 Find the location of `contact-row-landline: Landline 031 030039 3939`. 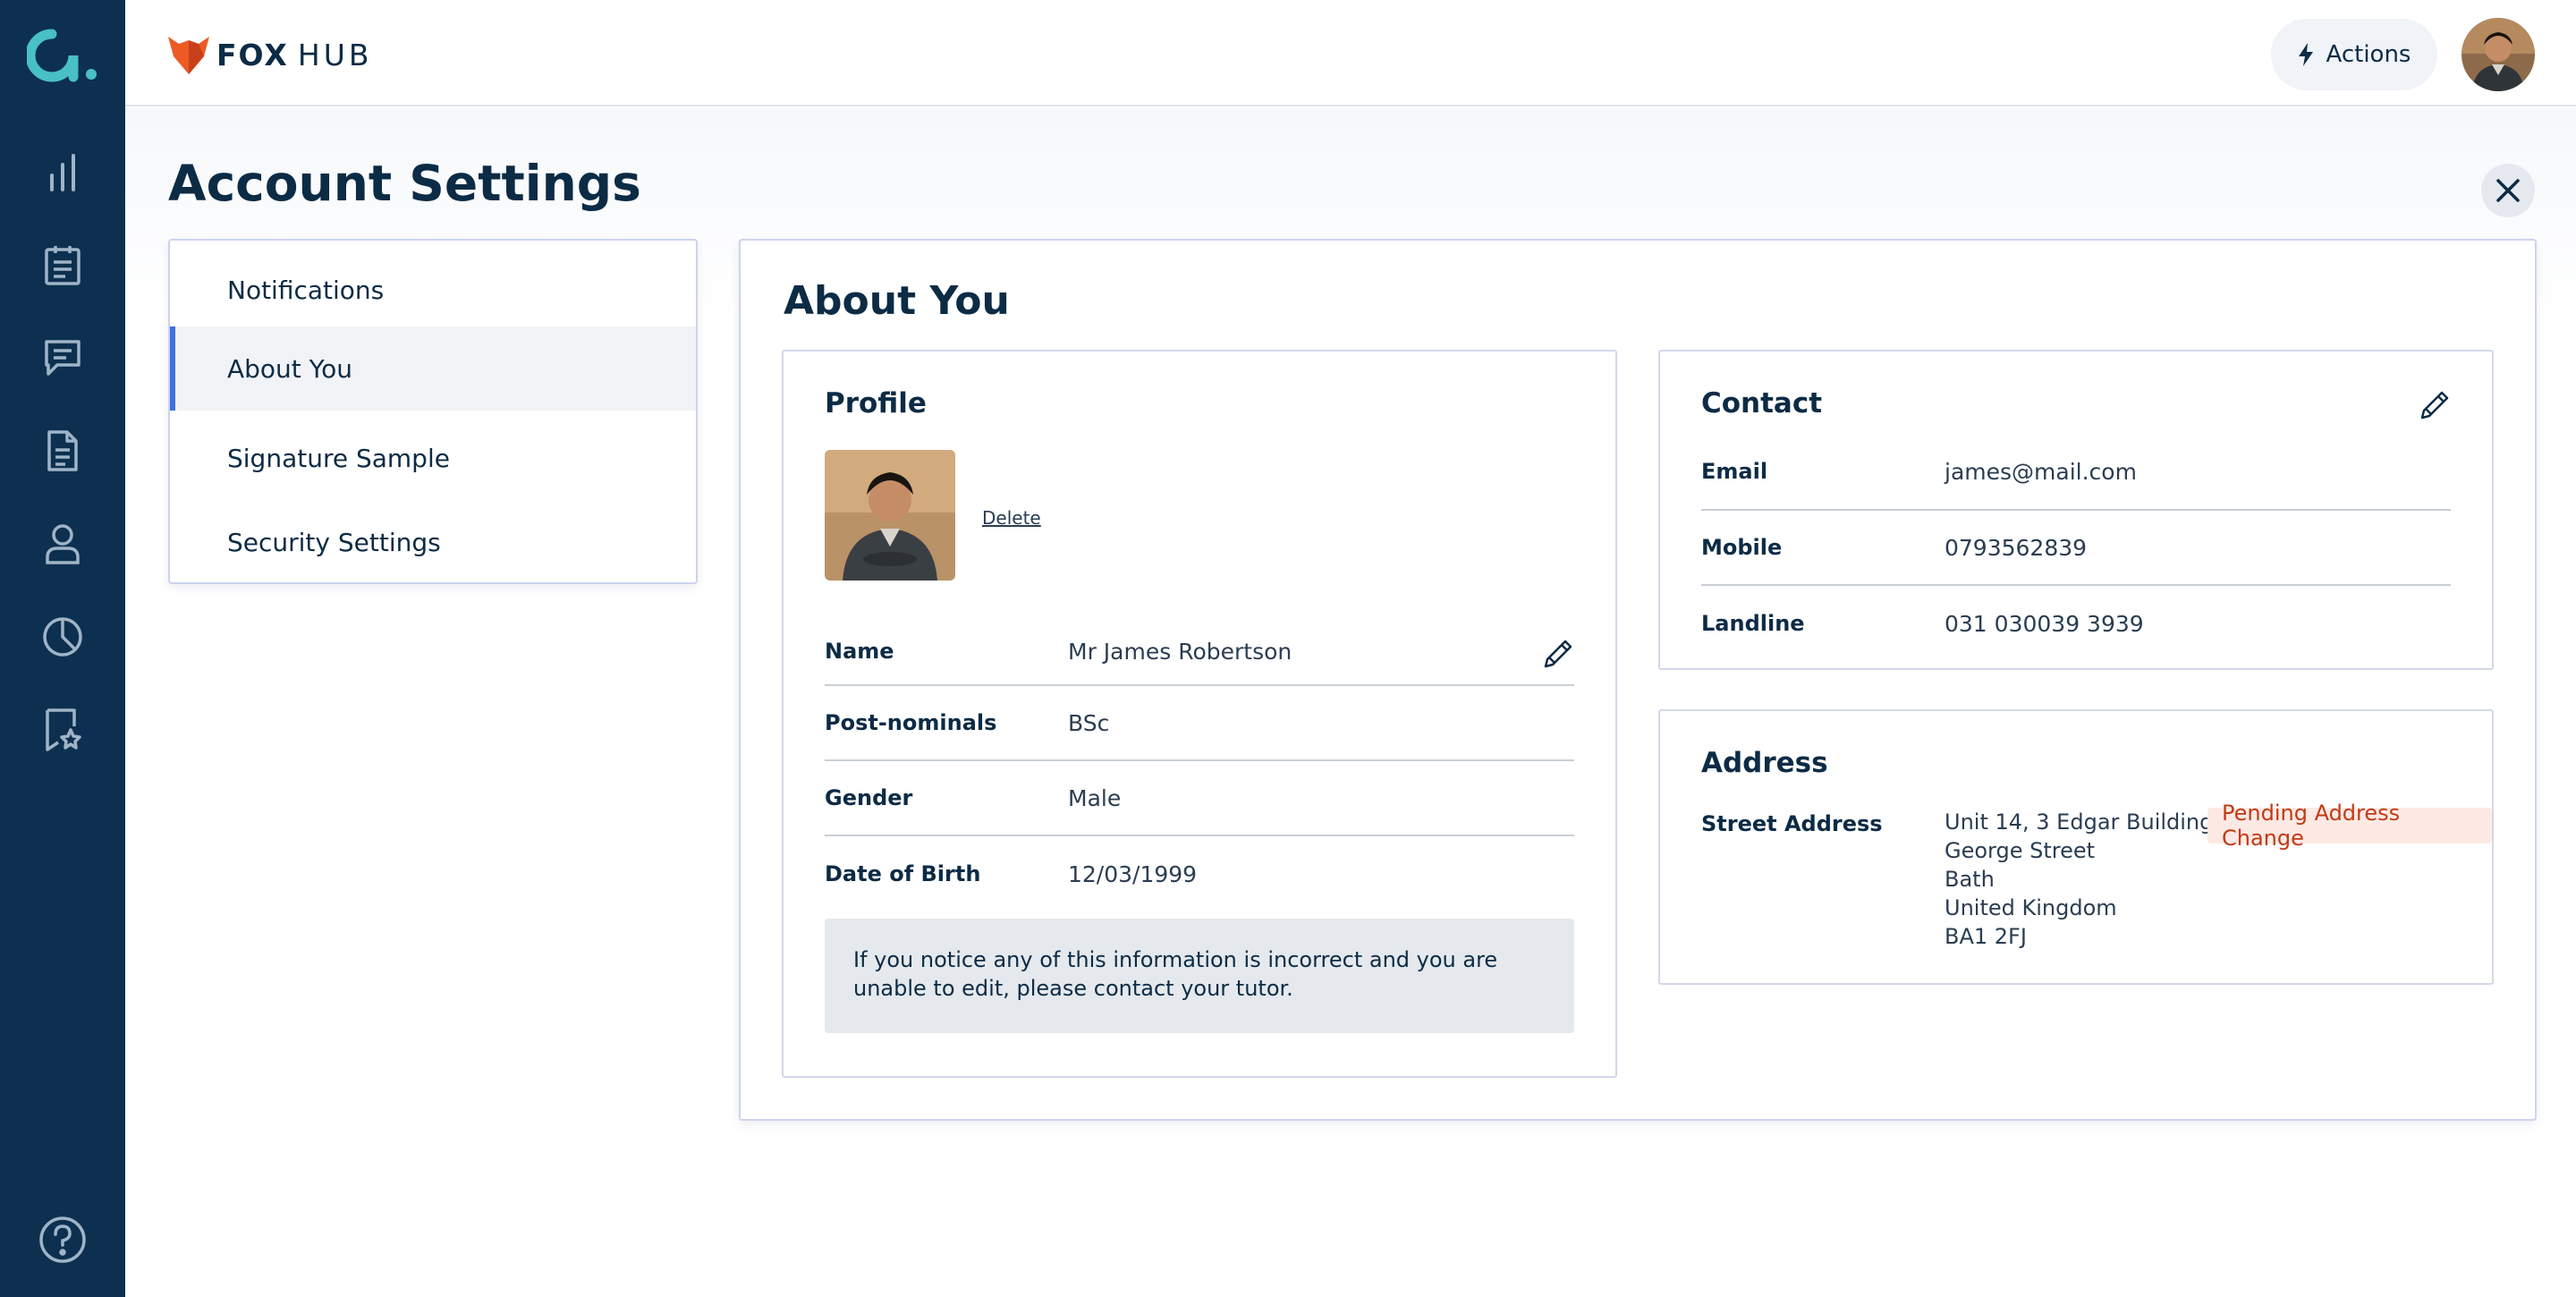

contact-row-landline: Landline 031 030039 3939 is located at coordinates (2076, 623).